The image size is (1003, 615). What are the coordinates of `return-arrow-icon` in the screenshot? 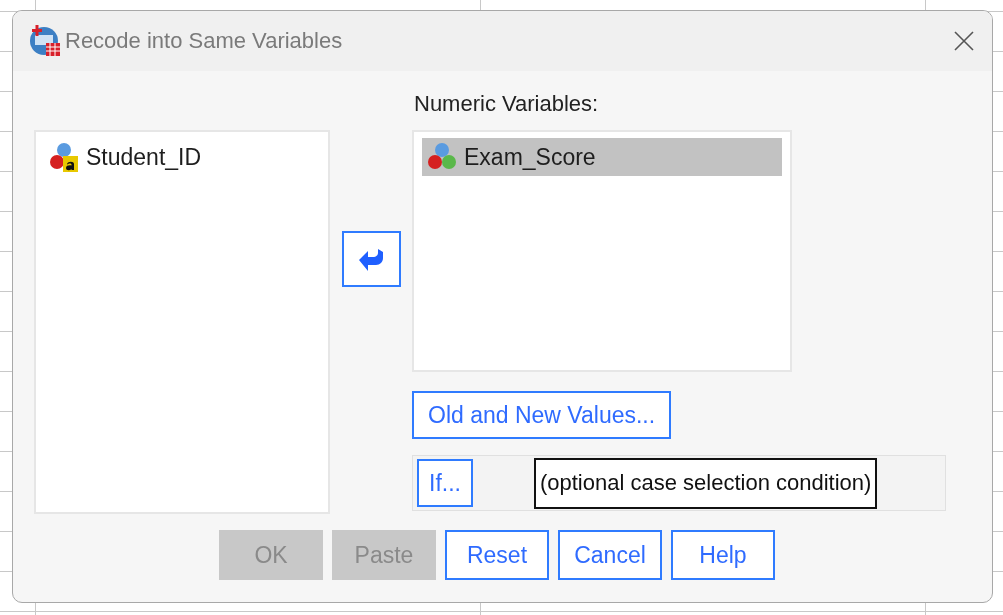 It's located at (371, 259).